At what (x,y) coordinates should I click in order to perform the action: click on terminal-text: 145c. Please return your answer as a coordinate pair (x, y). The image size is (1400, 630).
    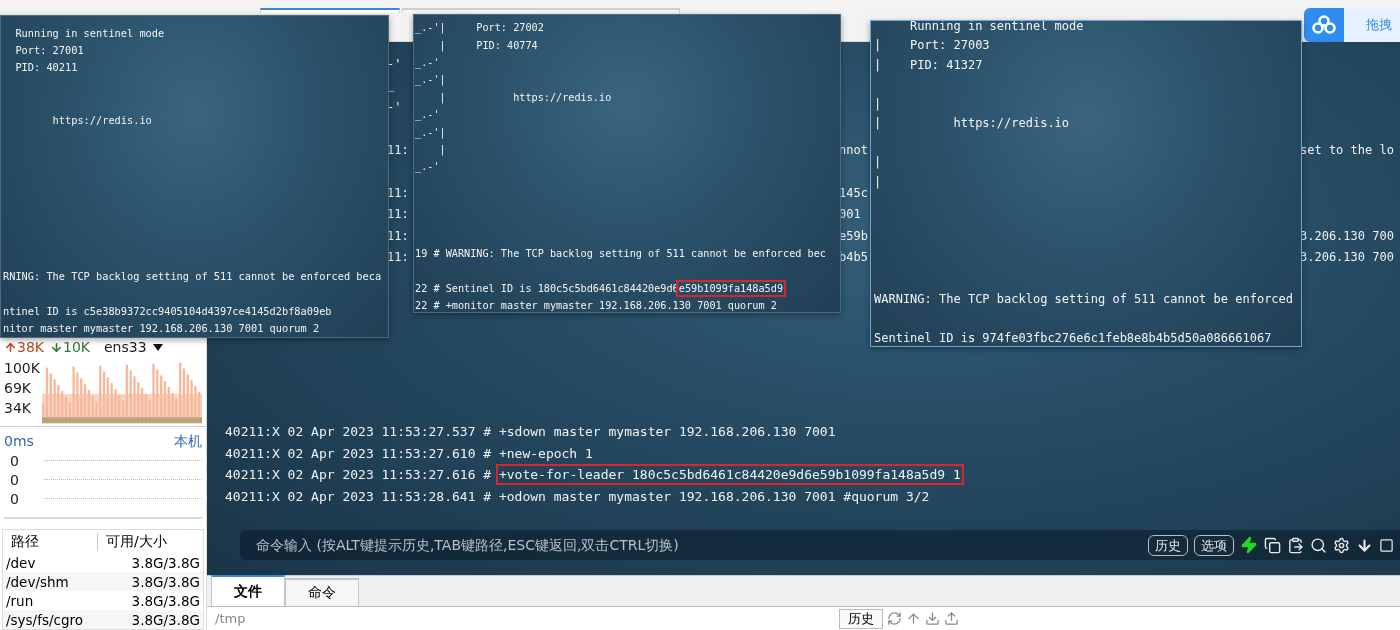
    Looking at the image, I should click on (854, 192).